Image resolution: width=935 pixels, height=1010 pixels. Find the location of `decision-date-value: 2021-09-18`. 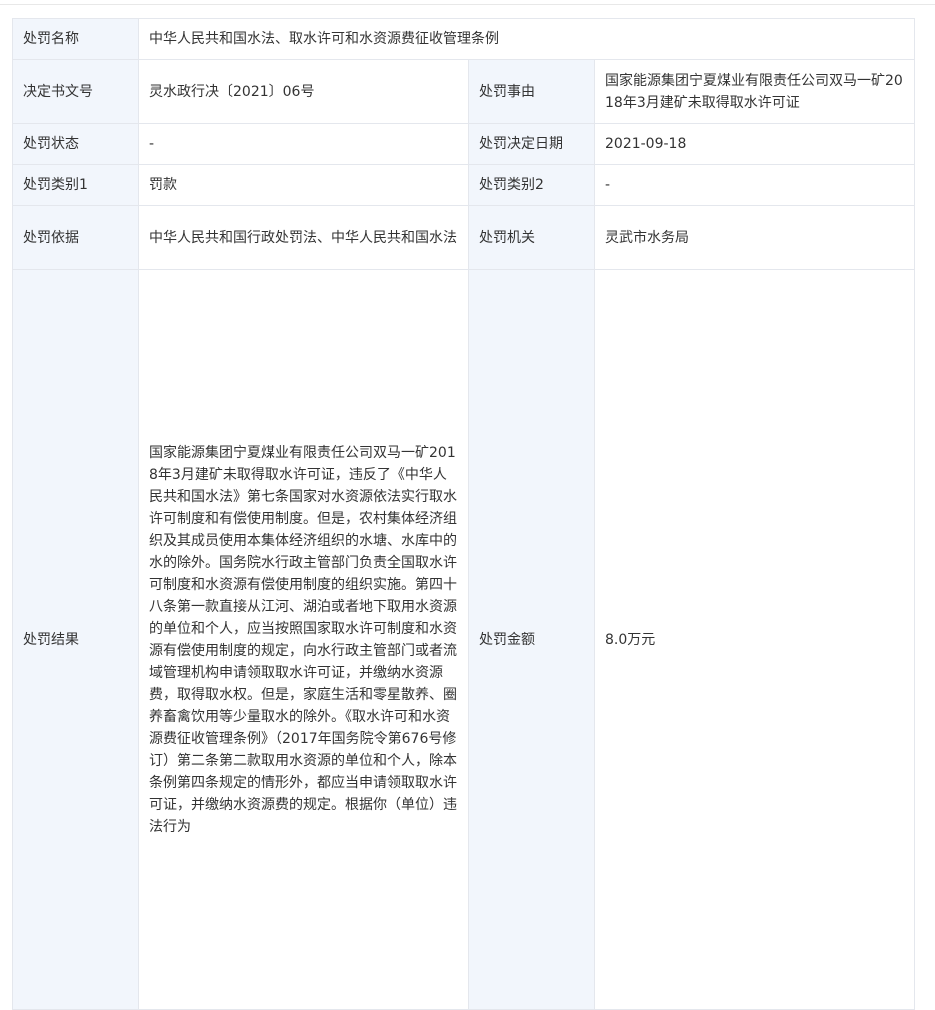

decision-date-value: 2021-09-18 is located at coordinates (754, 144).